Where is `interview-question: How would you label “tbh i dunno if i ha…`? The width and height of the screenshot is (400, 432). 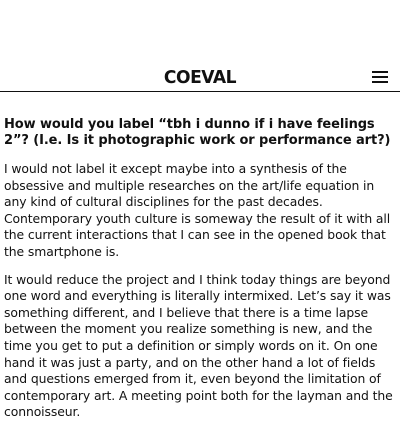
interview-question: How would you label “tbh i dunno if i ha… is located at coordinates (197, 132).